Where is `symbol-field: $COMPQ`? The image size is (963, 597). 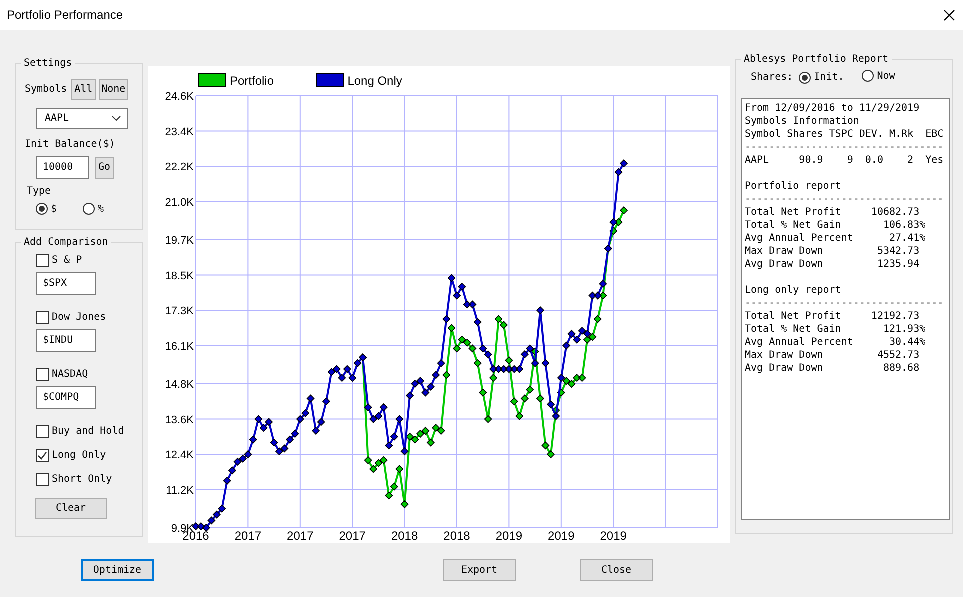
symbol-field: $COMPQ is located at coordinates (66, 397).